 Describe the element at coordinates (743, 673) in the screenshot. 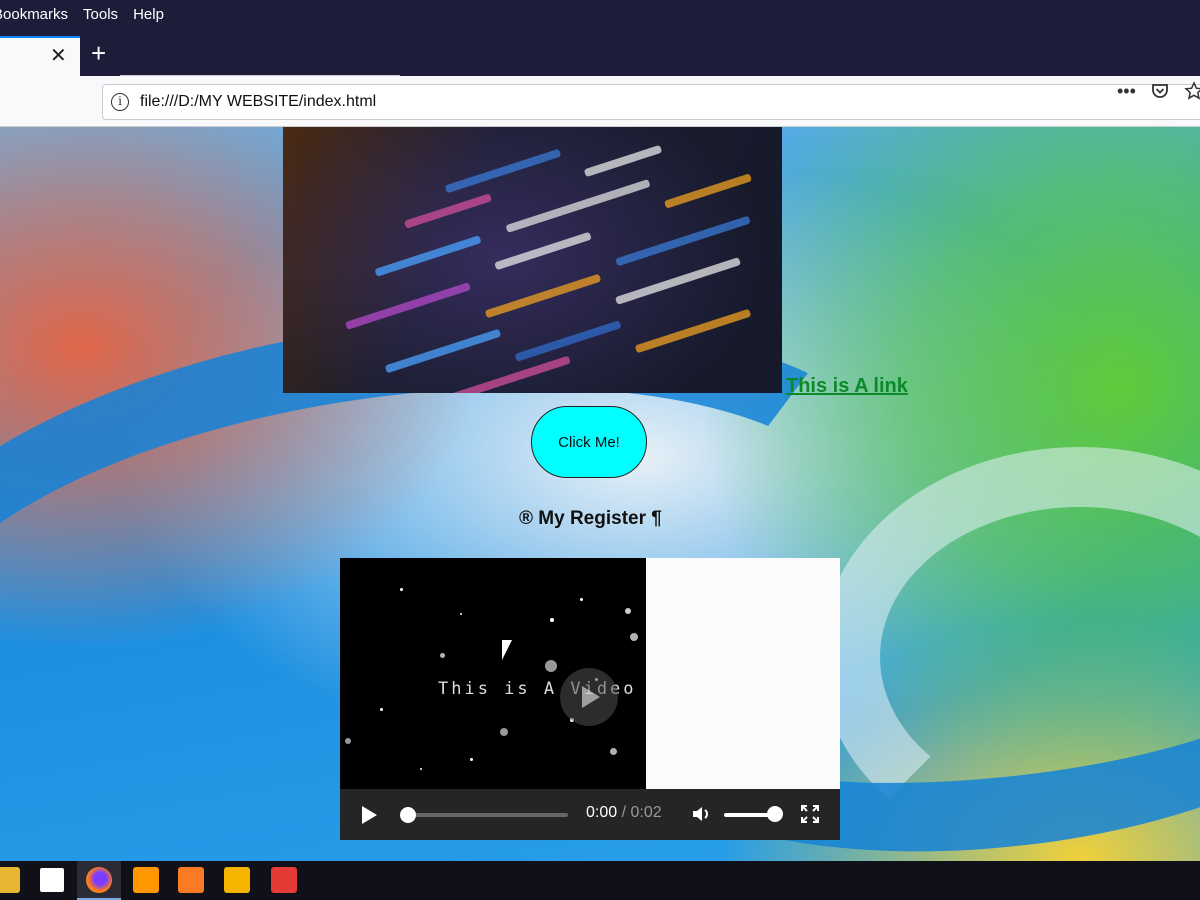

I see `video-frame-white-region` at that location.